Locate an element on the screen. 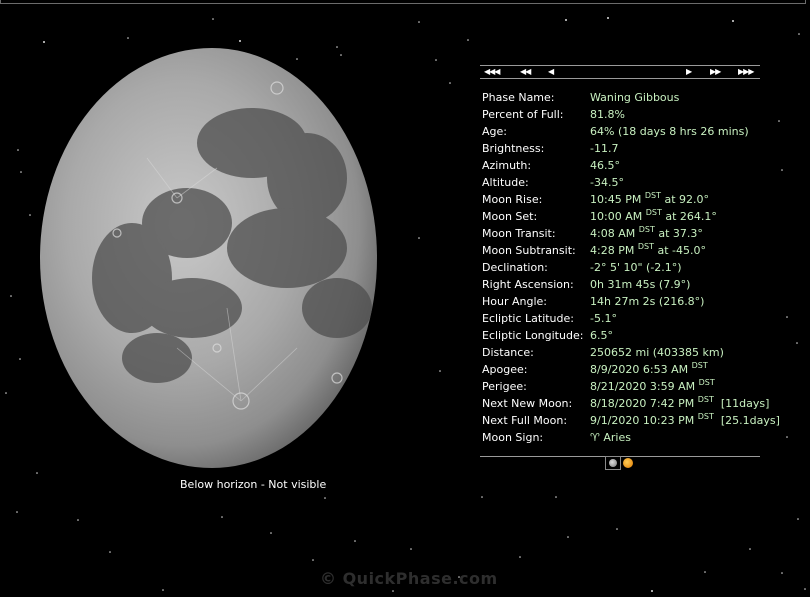  data-row: Apogee: 8/9/2020 6:53 AM DST is located at coordinates (620, 369).